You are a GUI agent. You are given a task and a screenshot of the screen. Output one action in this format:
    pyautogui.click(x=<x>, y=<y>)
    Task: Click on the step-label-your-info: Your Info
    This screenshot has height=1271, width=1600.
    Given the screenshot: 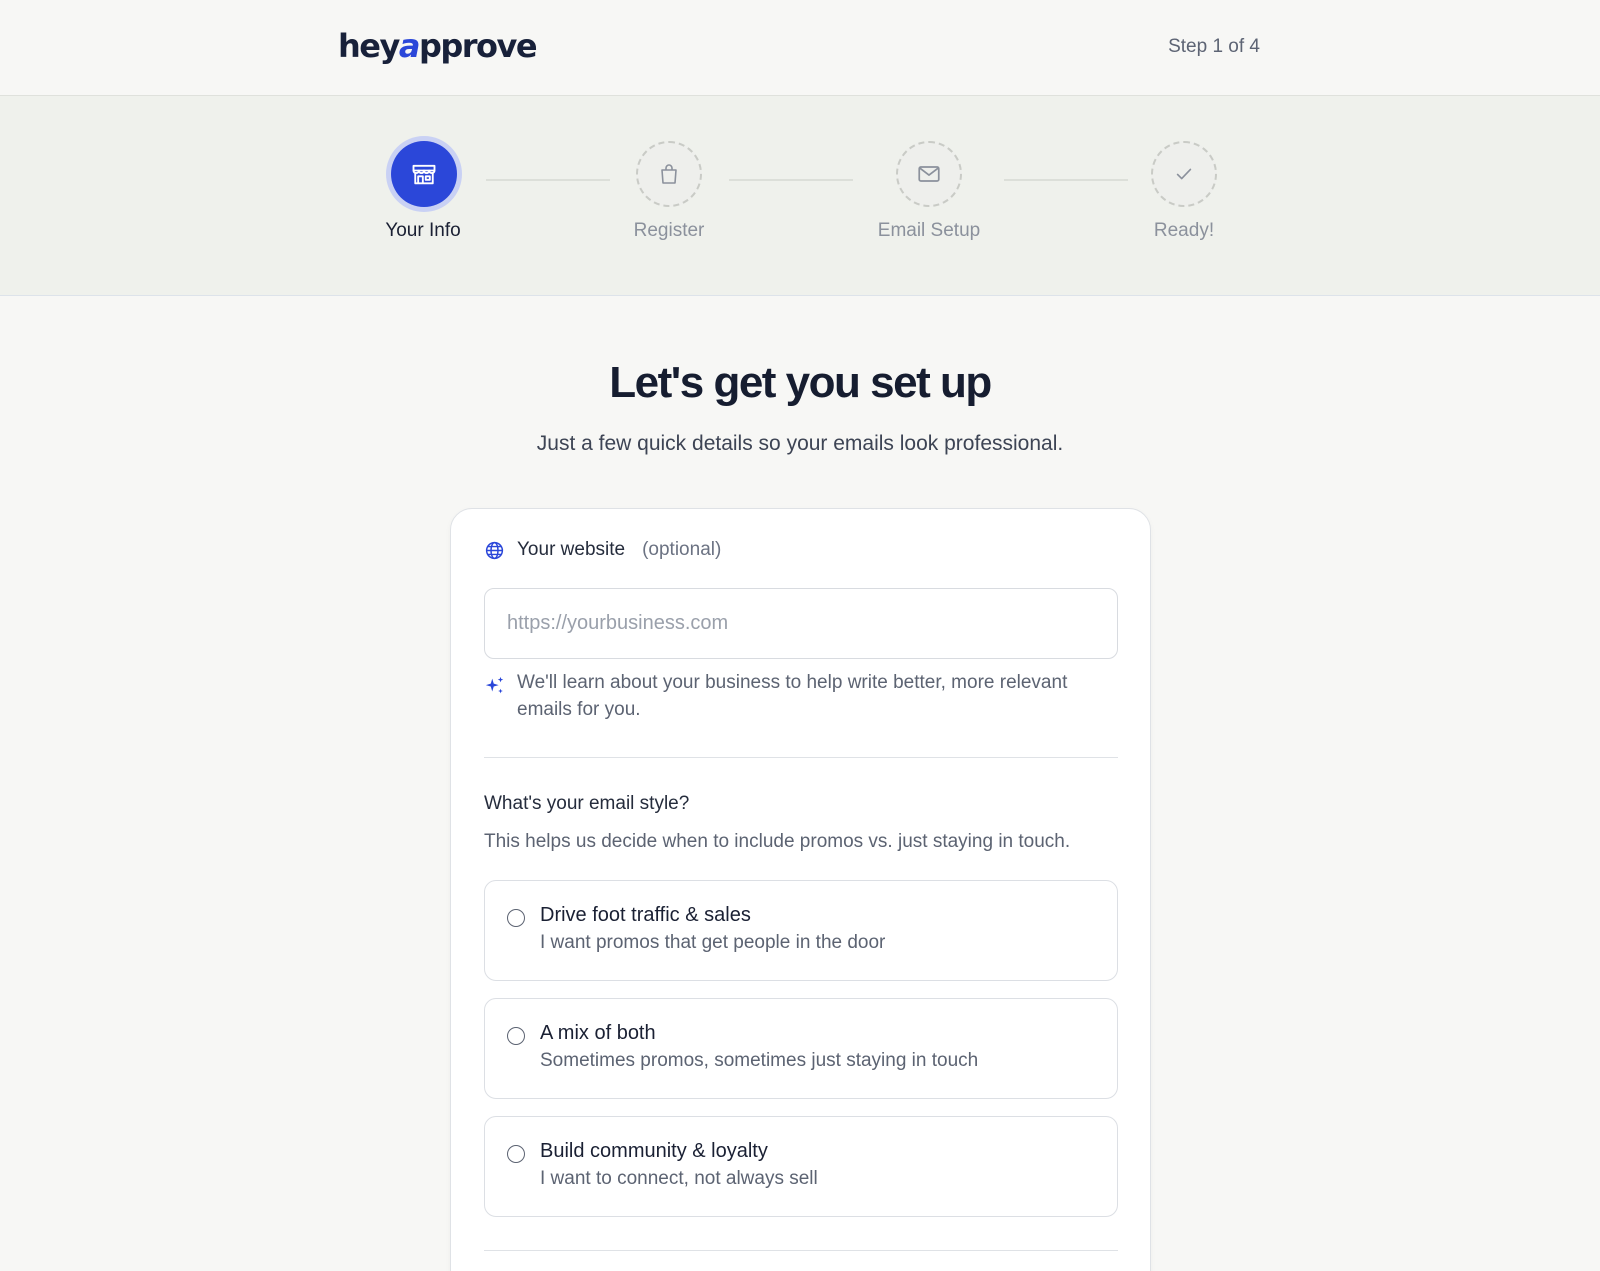 What is the action you would take?
    pyautogui.click(x=423, y=230)
    